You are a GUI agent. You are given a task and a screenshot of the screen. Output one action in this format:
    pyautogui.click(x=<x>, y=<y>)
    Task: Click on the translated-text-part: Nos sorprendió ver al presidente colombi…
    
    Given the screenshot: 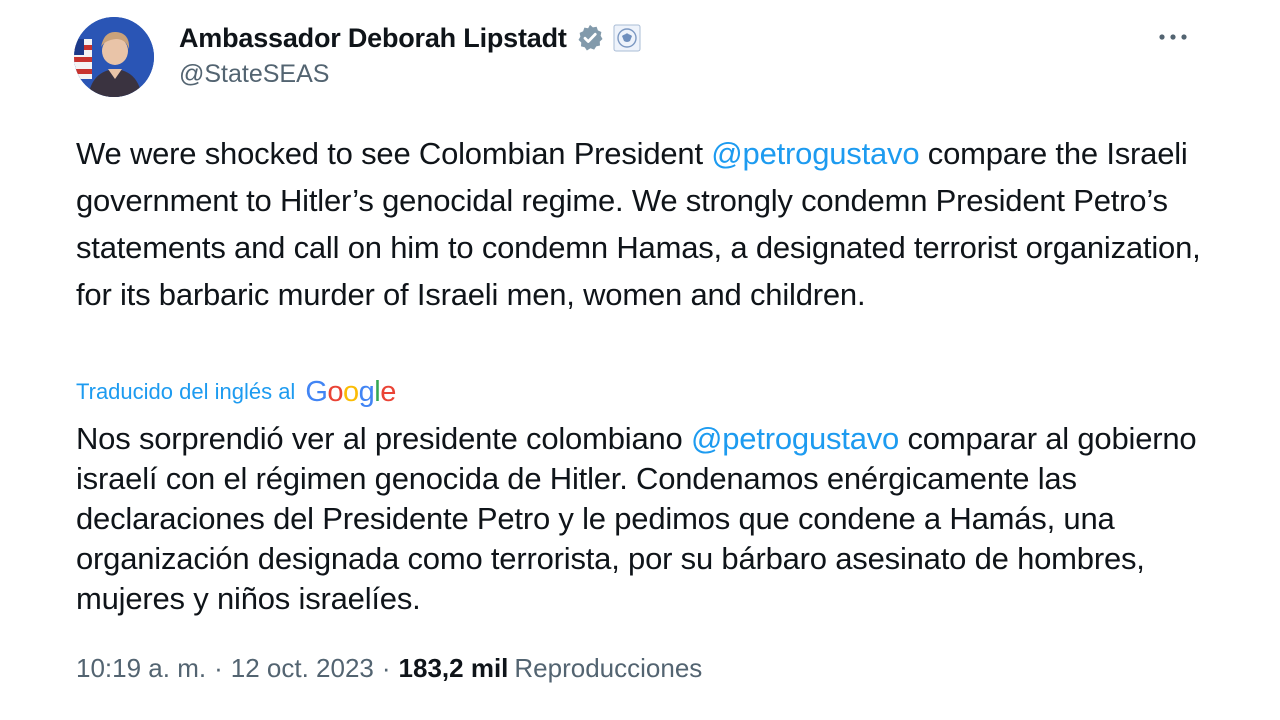 What is the action you would take?
    pyautogui.click(x=383, y=438)
    